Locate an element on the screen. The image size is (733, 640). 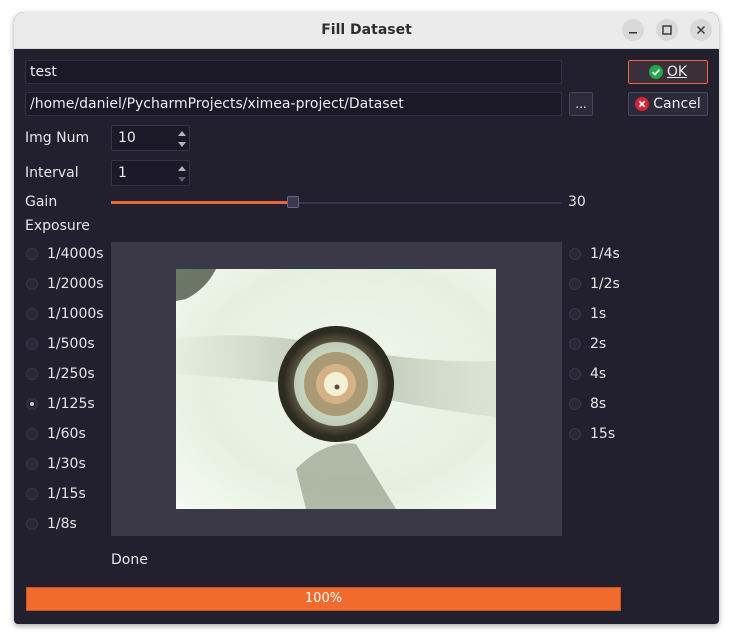
exposure-option: 1/125s is located at coordinates (60, 404).